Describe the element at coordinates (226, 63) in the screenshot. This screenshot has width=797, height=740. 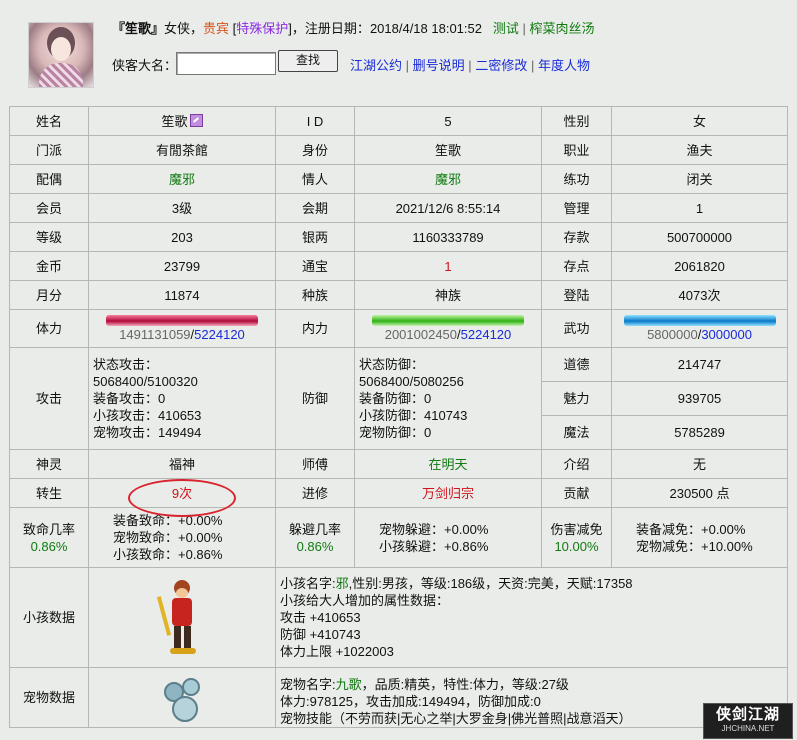
I see `search-input` at that location.